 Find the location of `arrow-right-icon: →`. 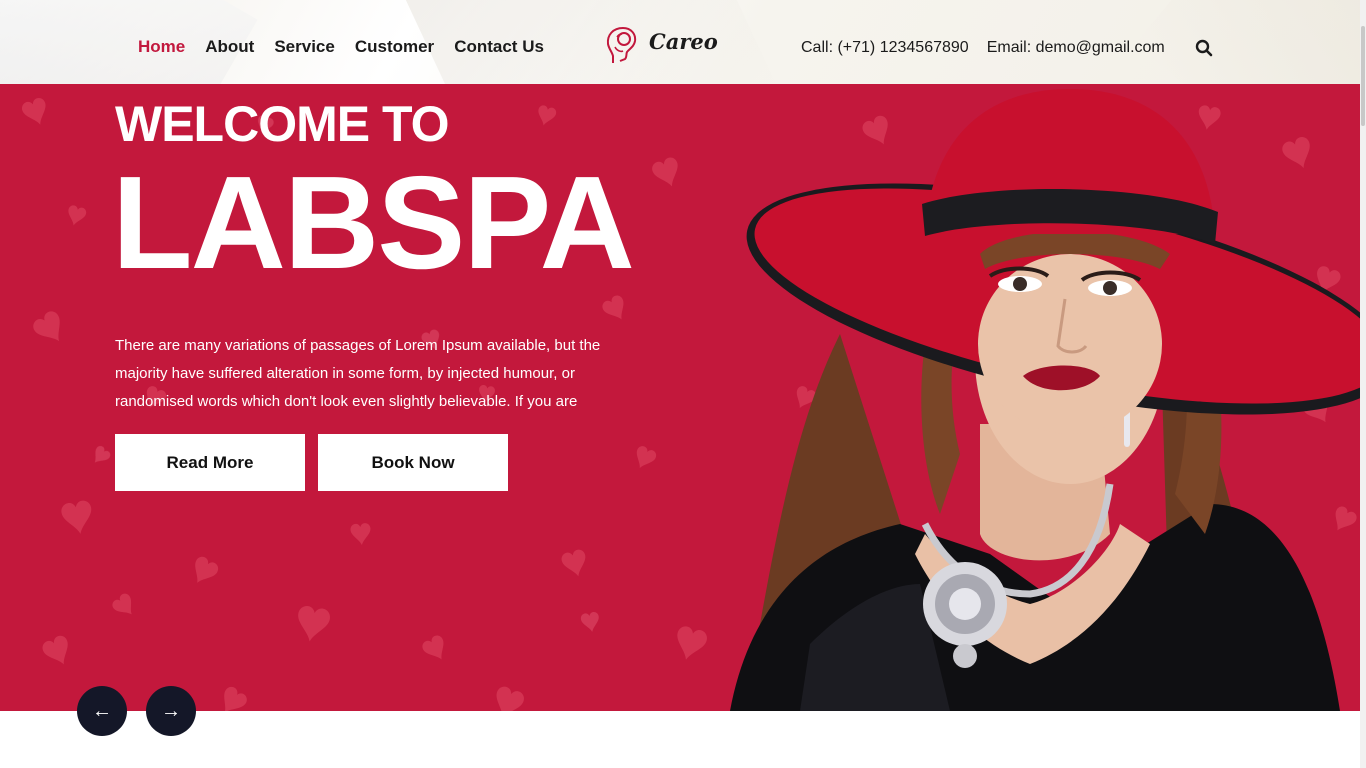

arrow-right-icon: → is located at coordinates (171, 711).